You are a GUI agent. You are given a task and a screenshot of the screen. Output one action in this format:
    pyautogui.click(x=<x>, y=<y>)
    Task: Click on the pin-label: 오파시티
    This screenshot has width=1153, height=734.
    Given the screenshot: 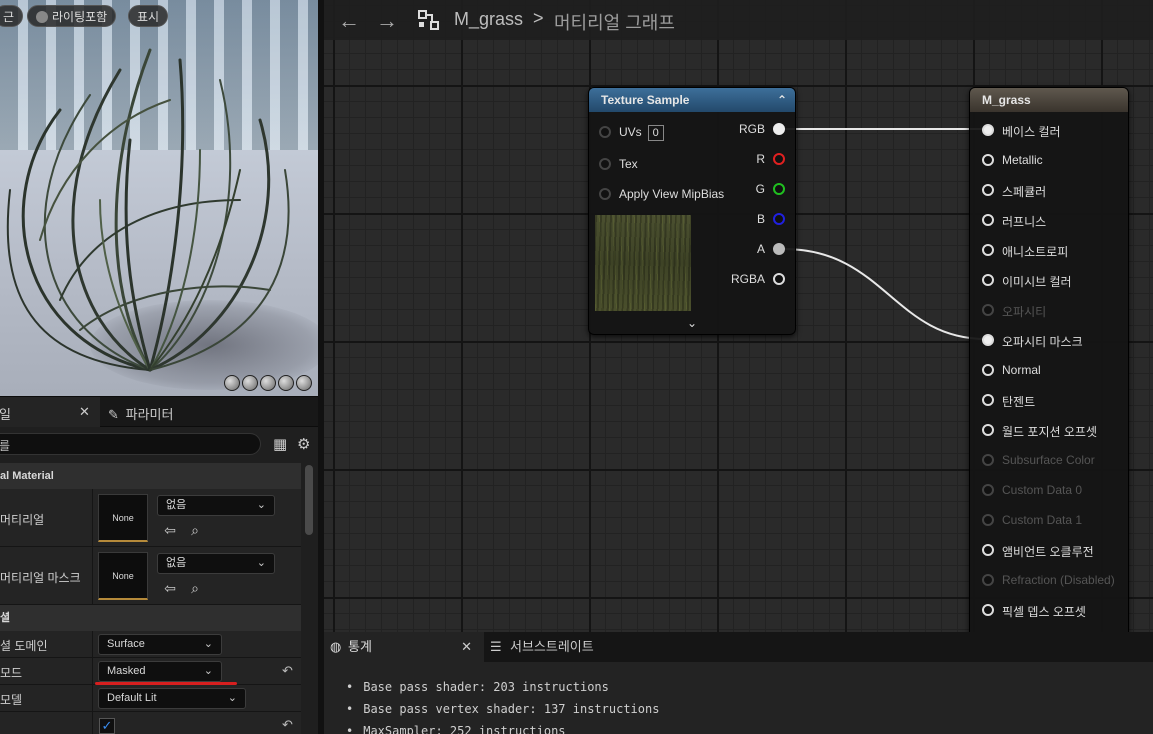 What is the action you would take?
    pyautogui.click(x=1024, y=312)
    